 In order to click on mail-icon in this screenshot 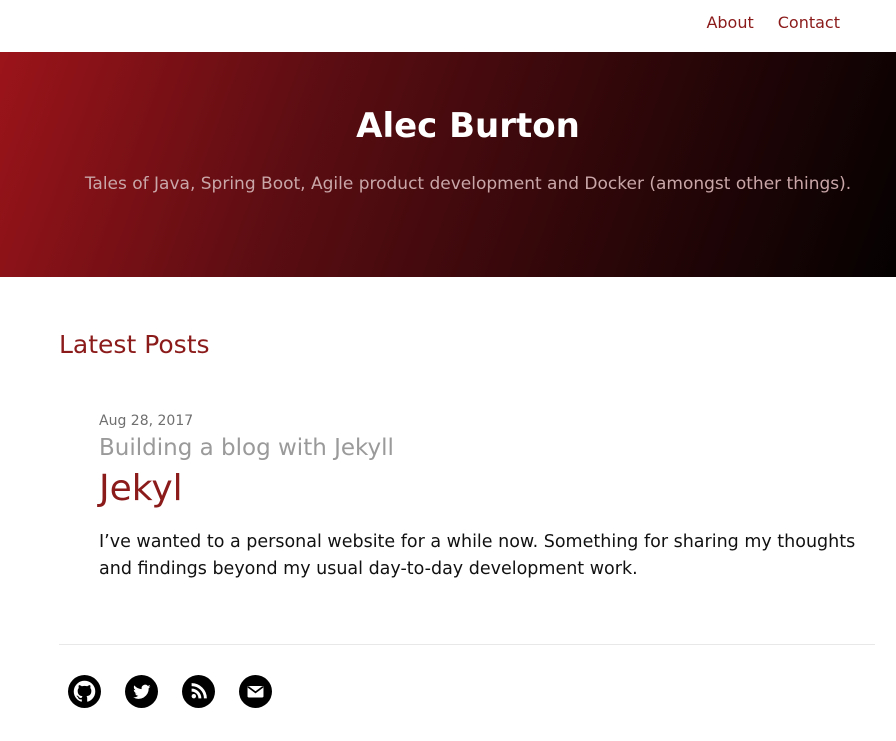, I will do `click(255, 691)`.